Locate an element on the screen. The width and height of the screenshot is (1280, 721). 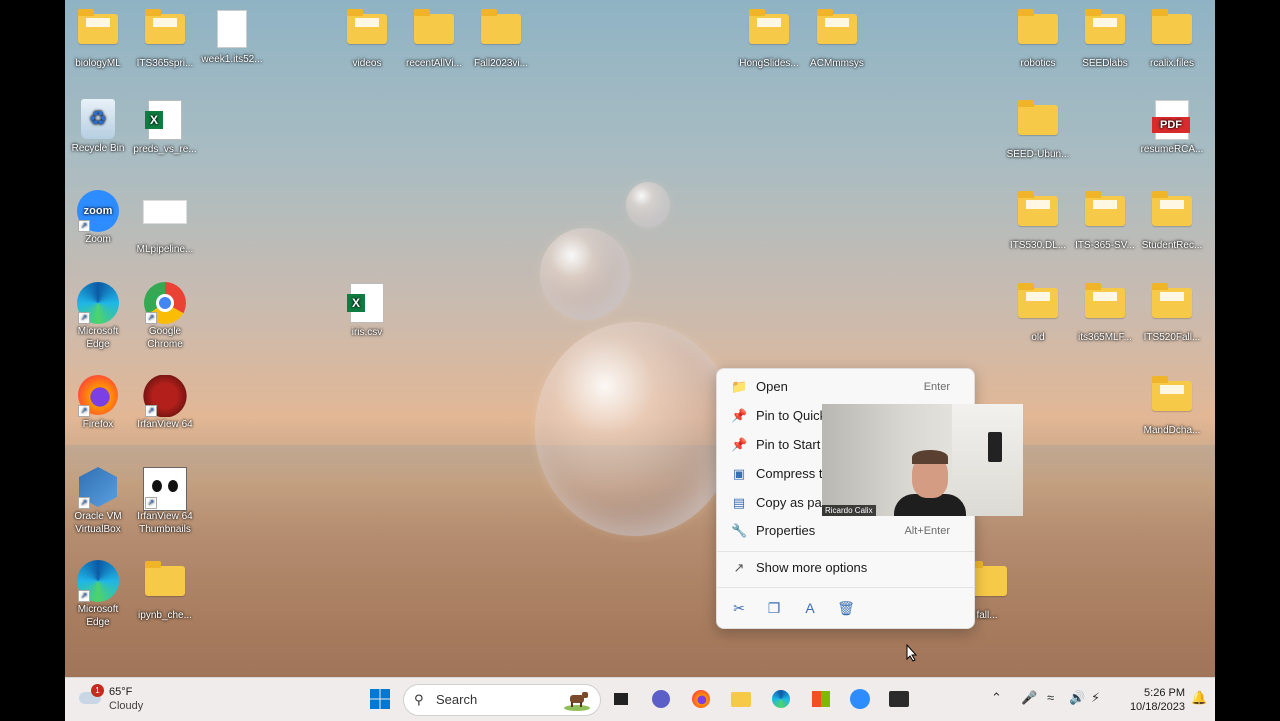
desktop-icon-microsoft-edge: ↗ Microsoft Edge is located at coordinates (98, 316).